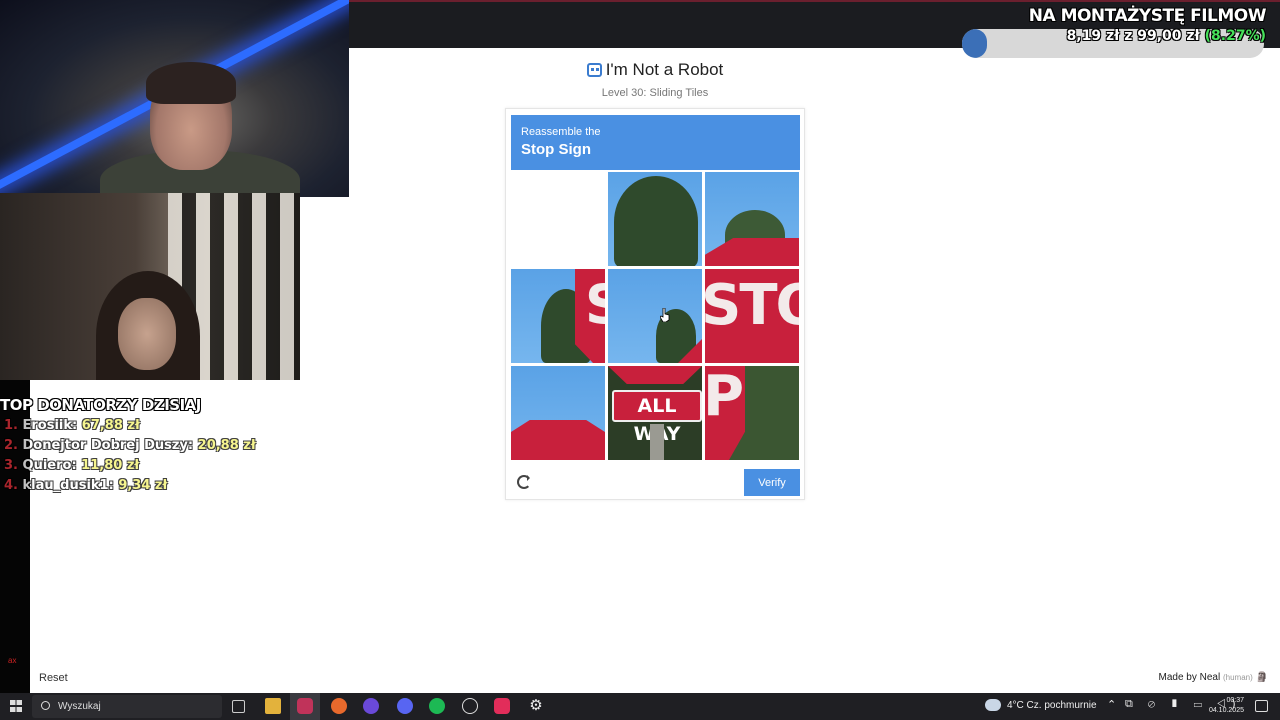 This screenshot has width=1280, height=720. I want to click on taskbar-active-app, so click(305, 706).